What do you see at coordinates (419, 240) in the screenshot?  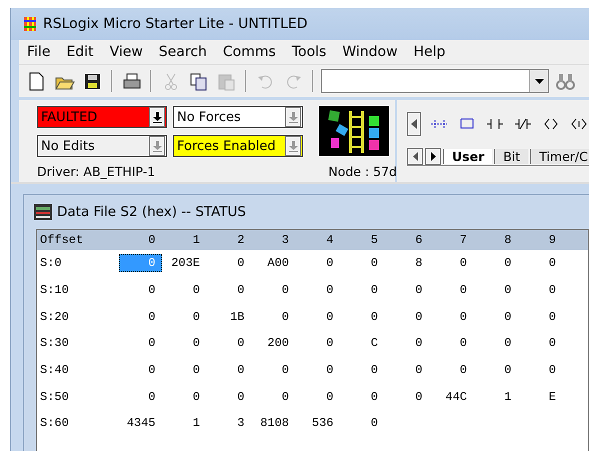 I see `column-header: 6` at bounding box center [419, 240].